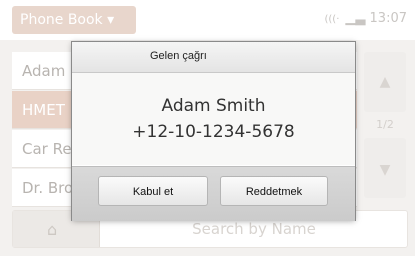 Image resolution: width=415 pixels, height=256 pixels. What do you see at coordinates (213, 193) in the screenshot?
I see `dialog-footer: Kabul et Reddetmek` at bounding box center [213, 193].